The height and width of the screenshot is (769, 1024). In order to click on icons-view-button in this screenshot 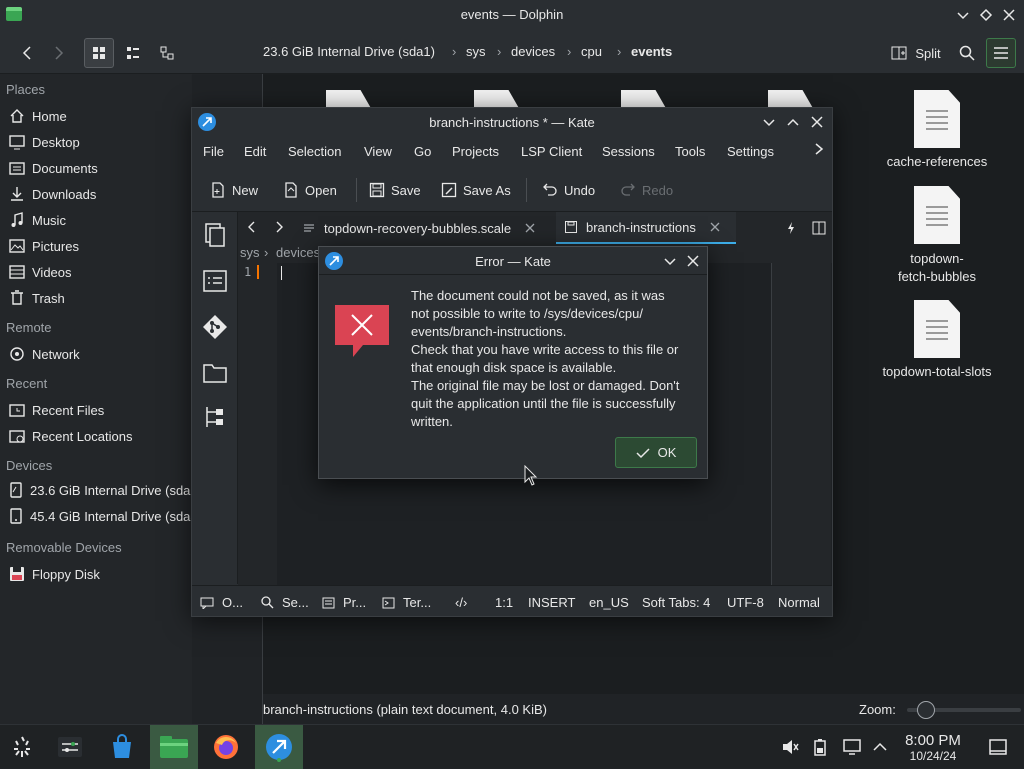, I will do `click(99, 53)`.